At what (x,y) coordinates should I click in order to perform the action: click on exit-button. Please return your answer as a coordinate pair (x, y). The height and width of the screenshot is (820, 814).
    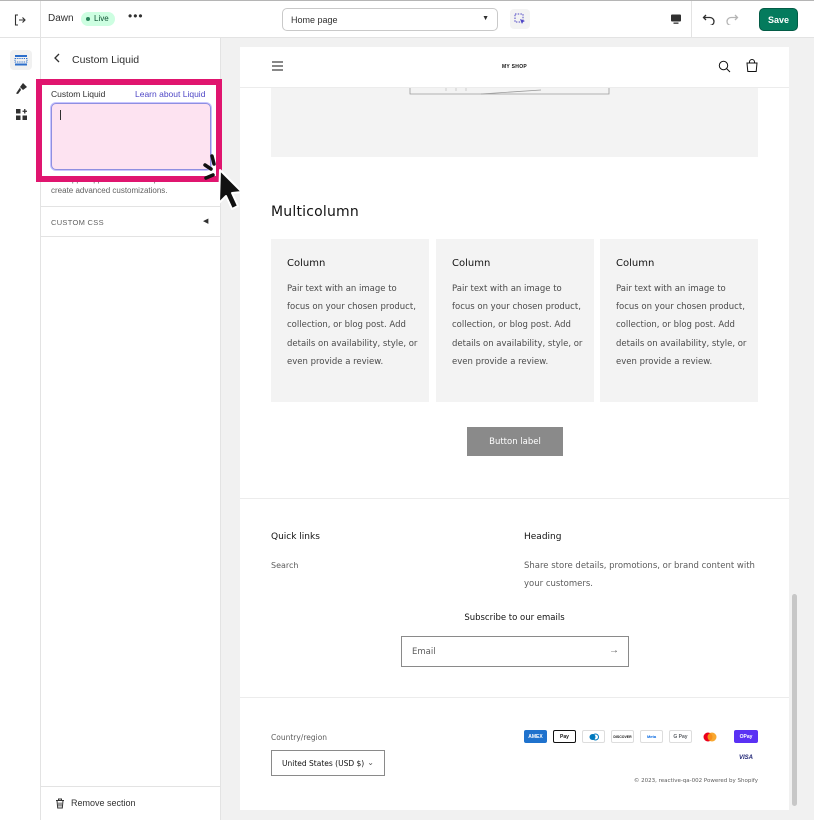
    Looking at the image, I should click on (20, 19).